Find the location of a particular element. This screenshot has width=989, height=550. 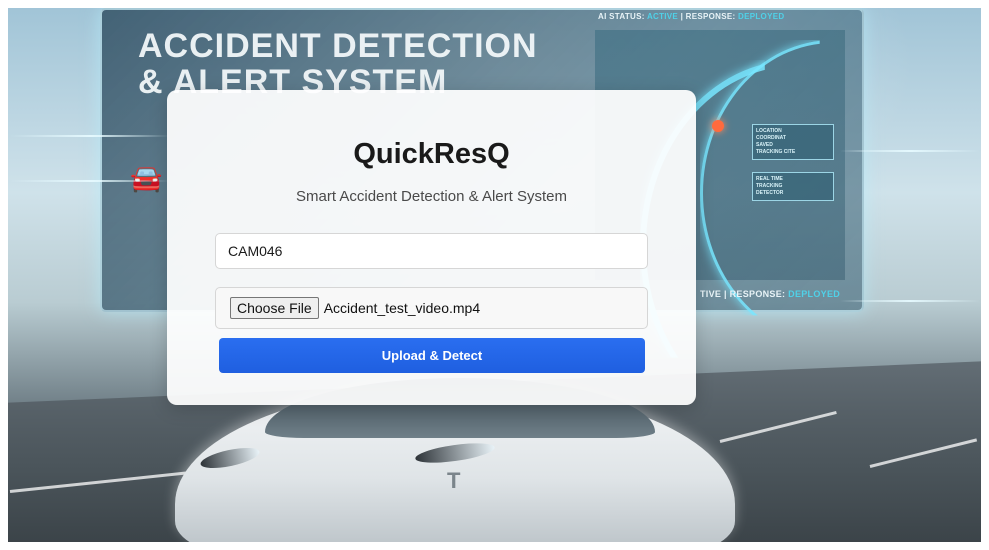

selected-file-name: Accident_test_video.mp4 is located at coordinates (402, 308).